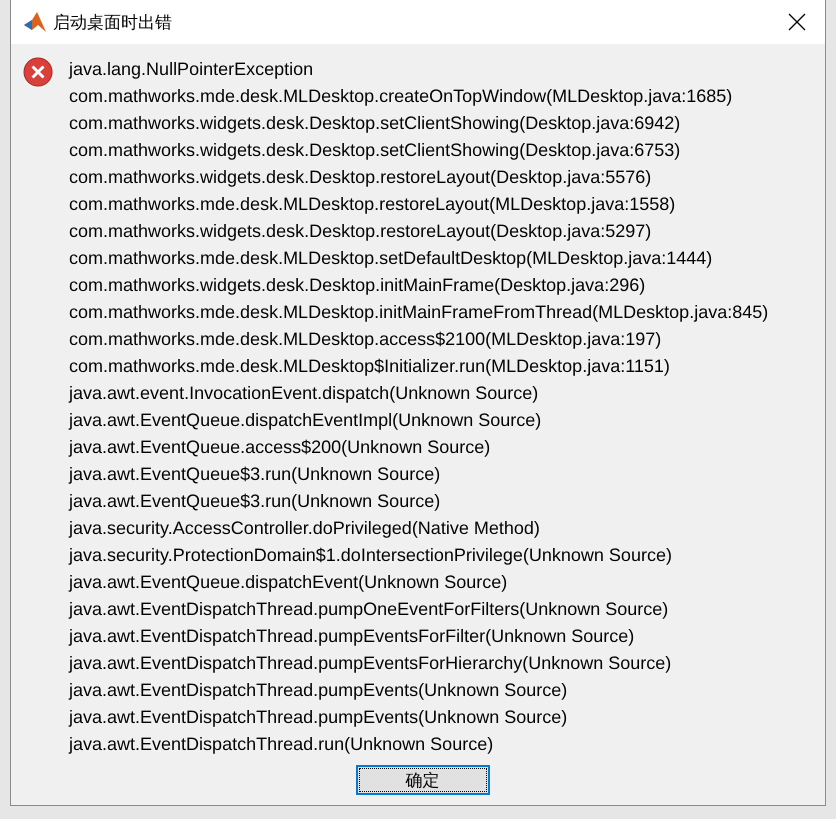 The image size is (836, 819). What do you see at coordinates (280, 447) in the screenshot?
I see `message-line: java.awt.EventQueue.access$200(Unknown Source)` at bounding box center [280, 447].